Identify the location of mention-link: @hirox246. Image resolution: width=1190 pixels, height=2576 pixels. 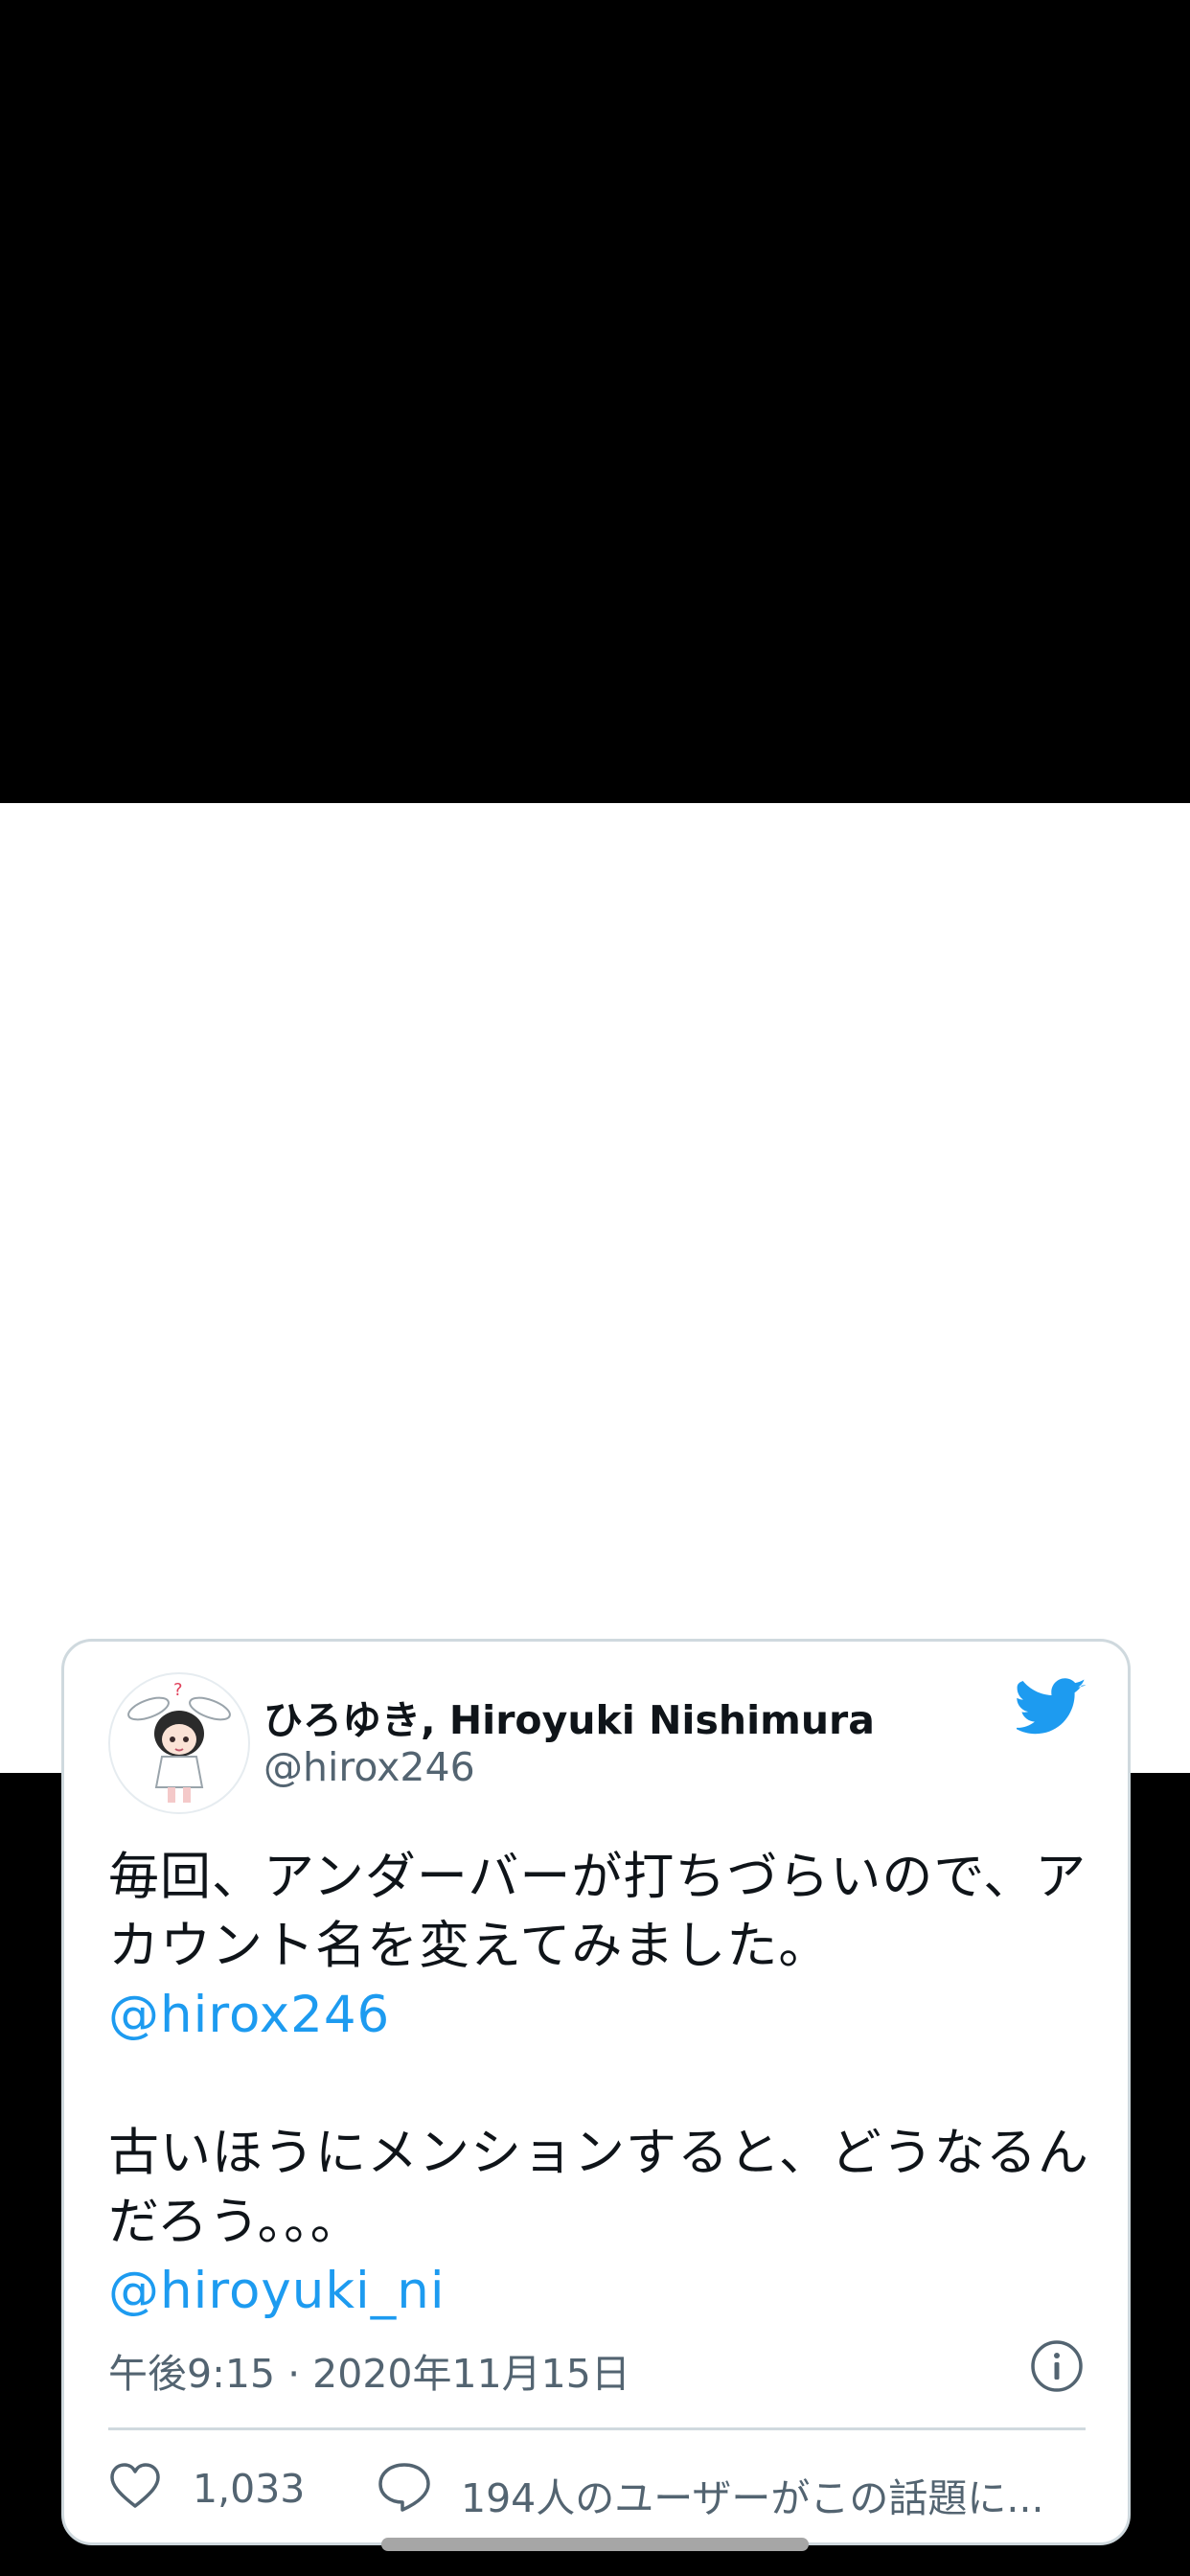
(602, 2015).